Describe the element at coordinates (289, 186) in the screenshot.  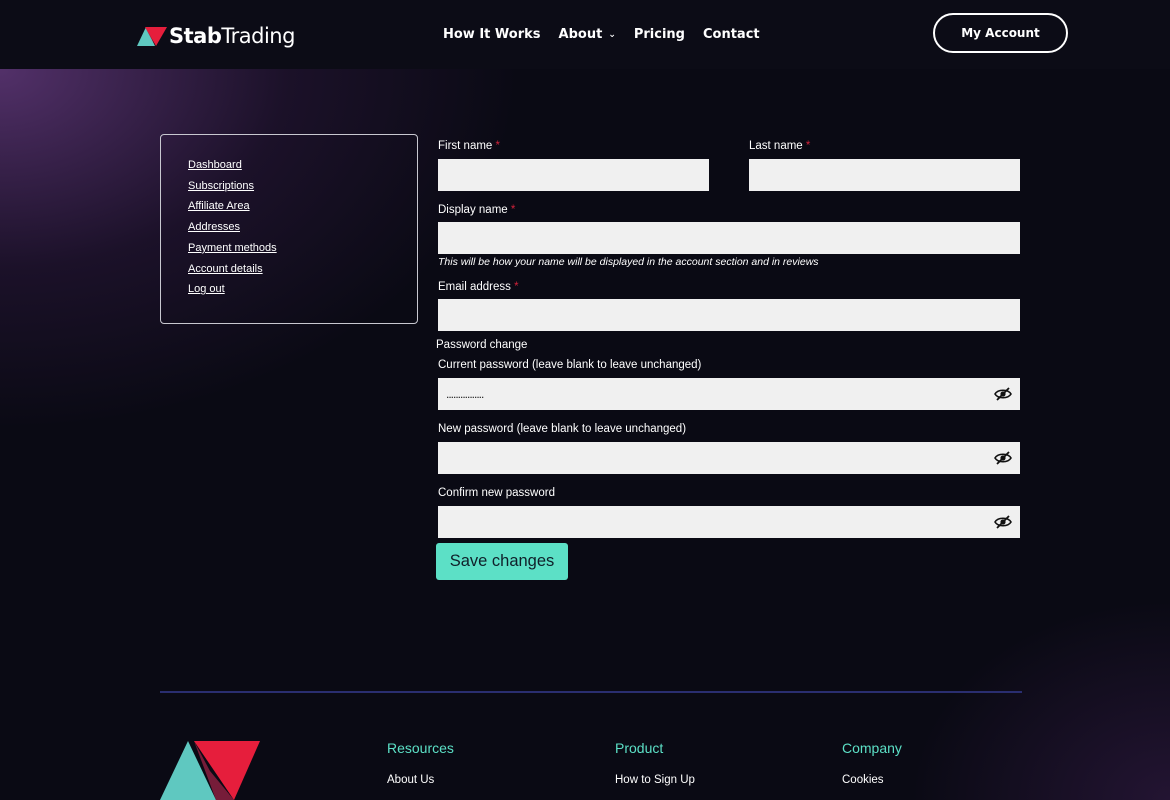
I see `sidebar-item-subscriptions: Subscriptions` at that location.